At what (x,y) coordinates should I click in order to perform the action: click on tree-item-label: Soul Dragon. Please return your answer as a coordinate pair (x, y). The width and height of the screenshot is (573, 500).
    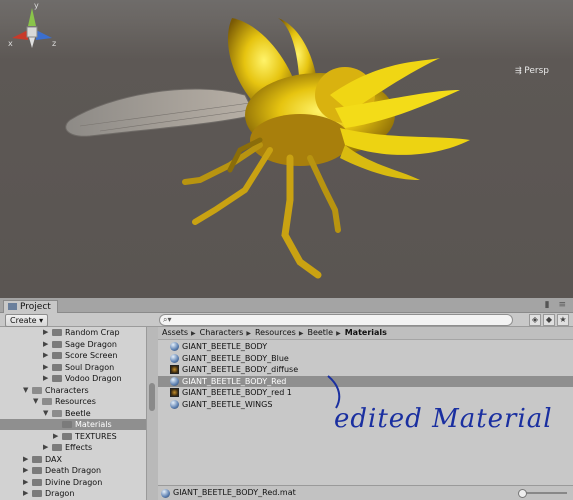
    Looking at the image, I should click on (90, 367).